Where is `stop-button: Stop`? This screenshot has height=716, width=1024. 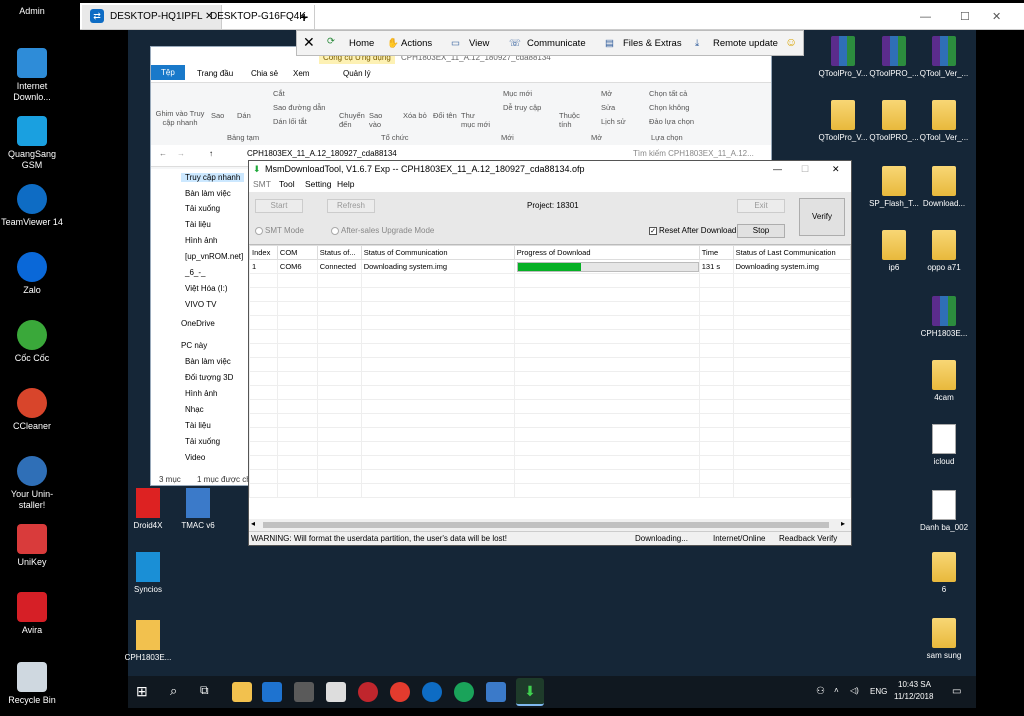
stop-button: Stop is located at coordinates (761, 231).